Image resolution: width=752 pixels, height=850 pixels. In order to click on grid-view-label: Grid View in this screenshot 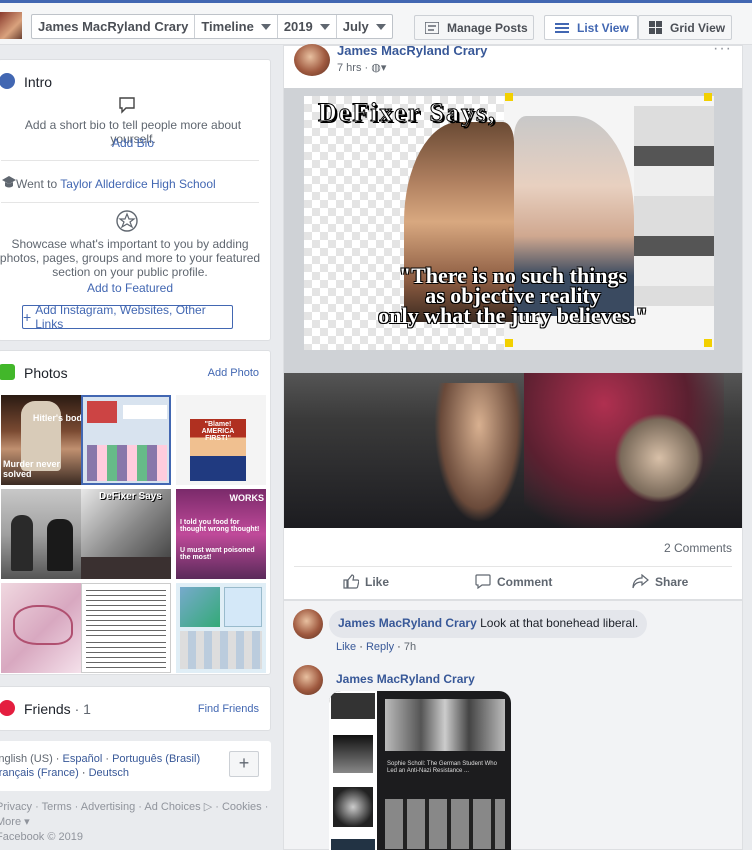, I will do `click(698, 27)`.